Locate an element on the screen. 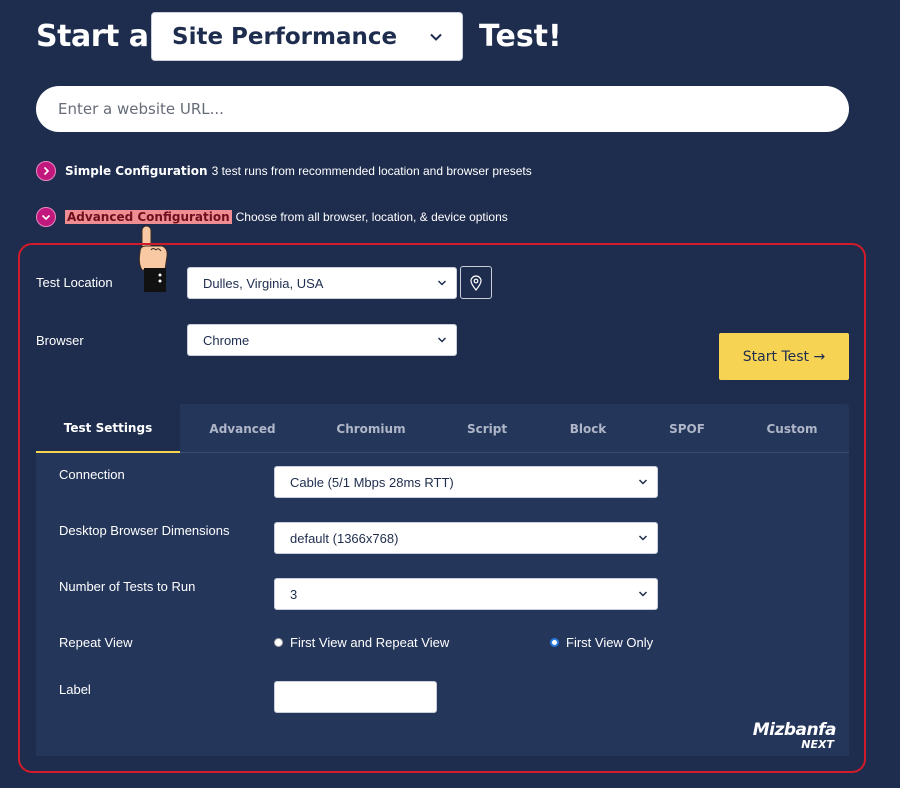 This screenshot has width=900, height=788. radio-first-view-only-label: First View Only is located at coordinates (610, 642).